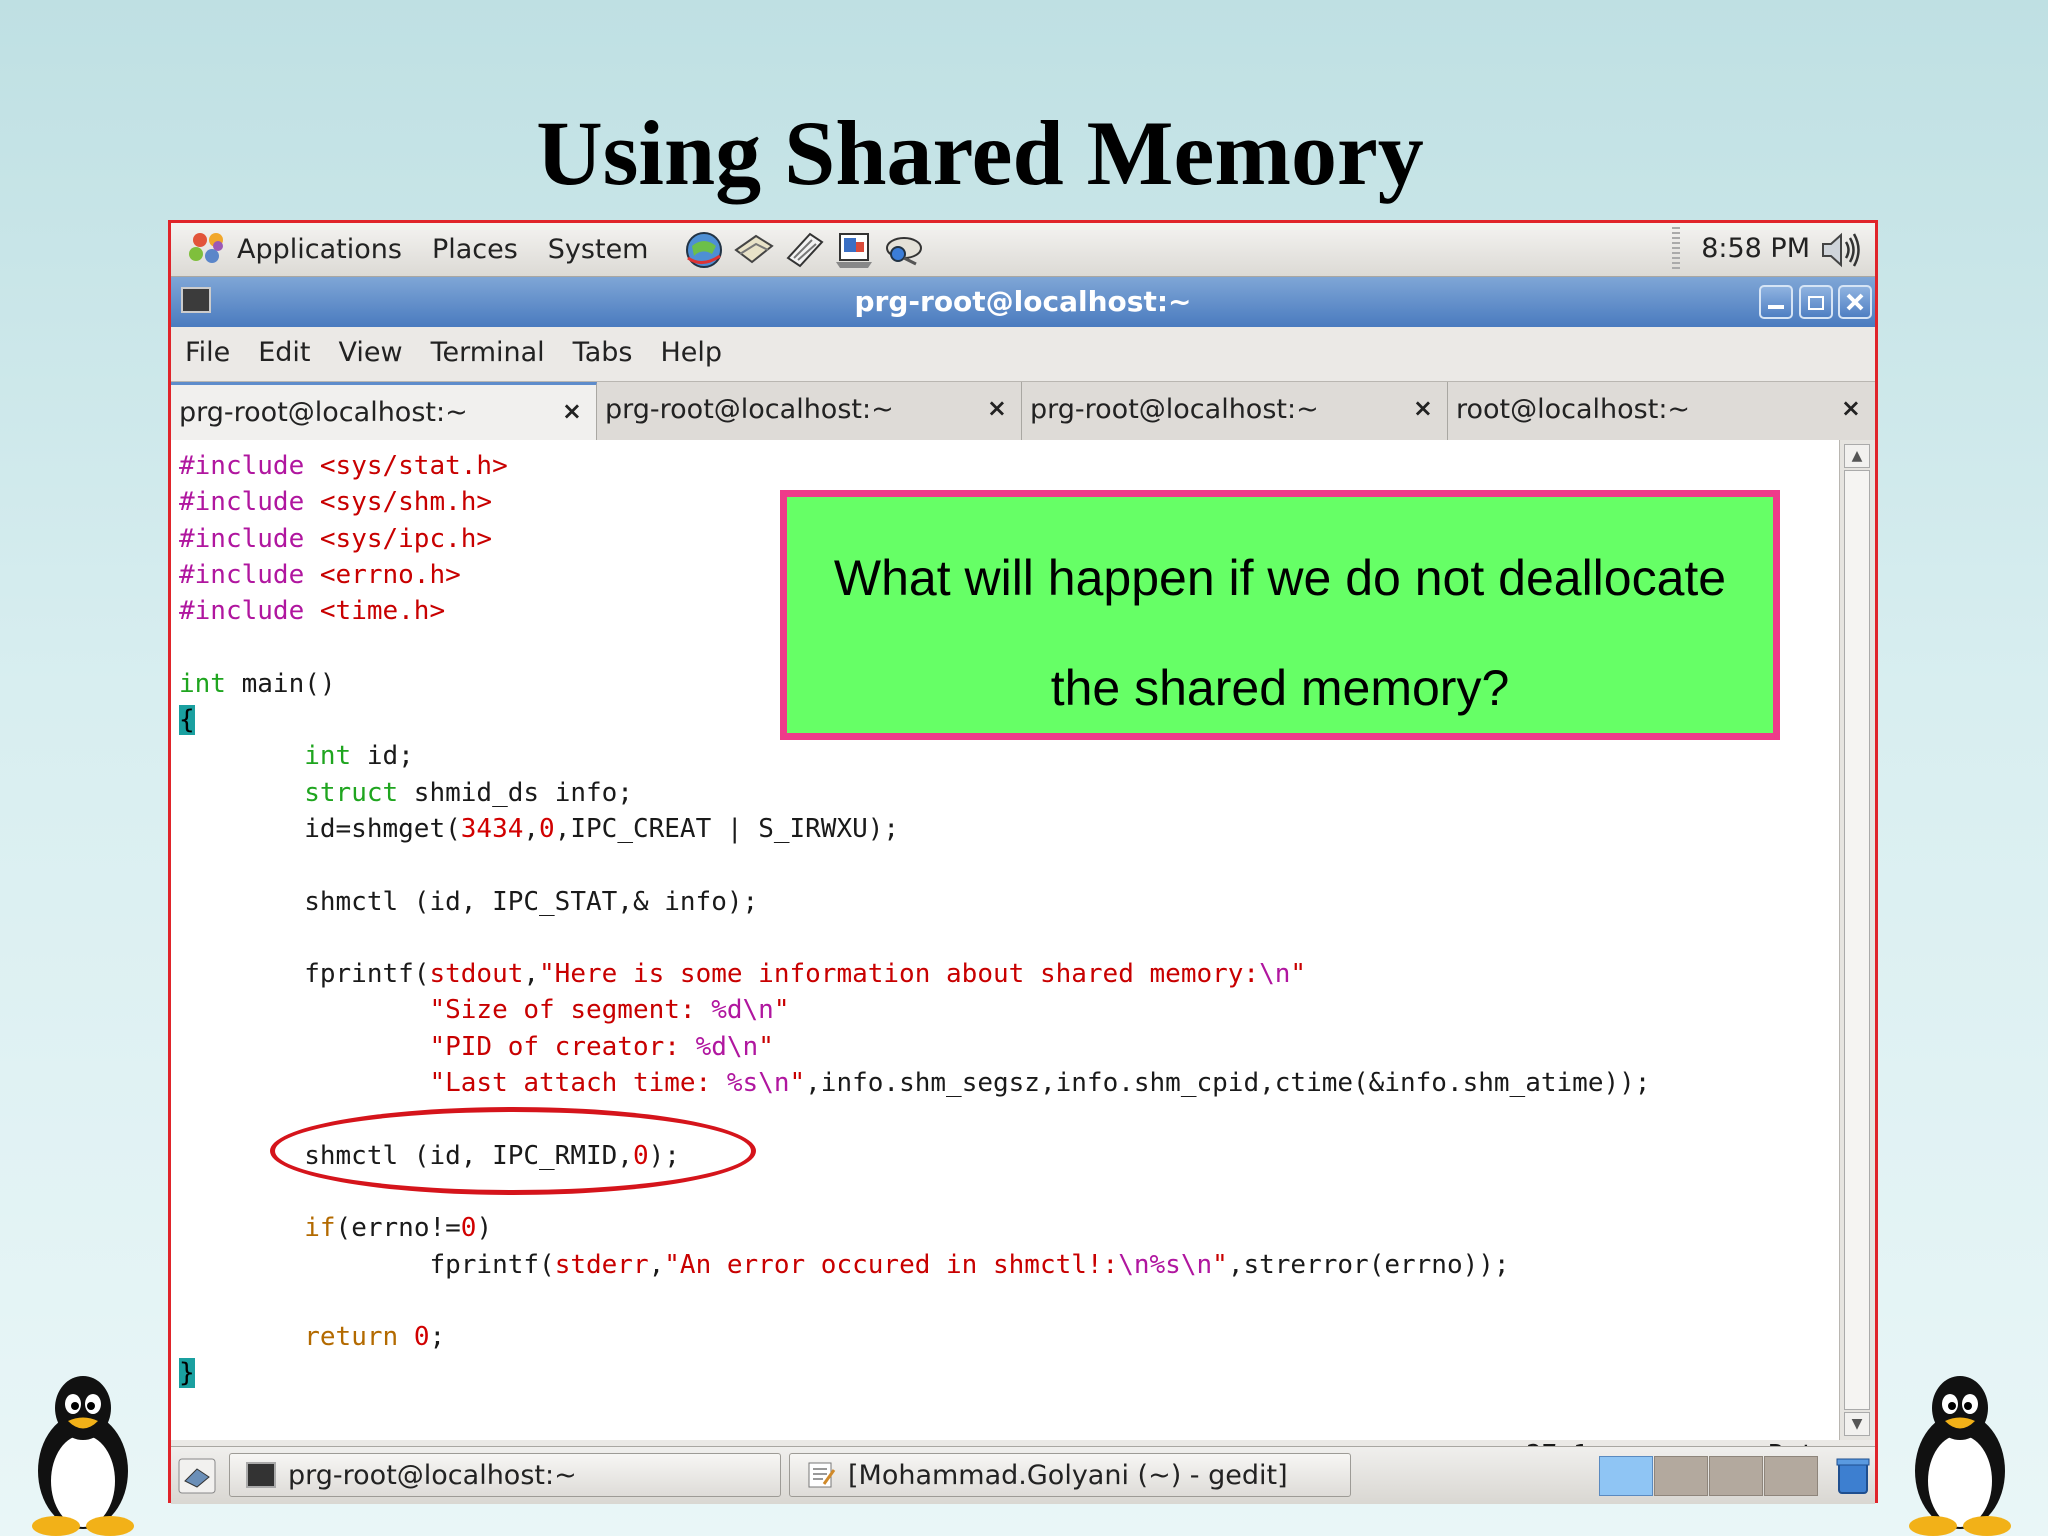 The width and height of the screenshot is (2048, 1536). I want to click on menu-terminal: Terminal, so click(488, 352).